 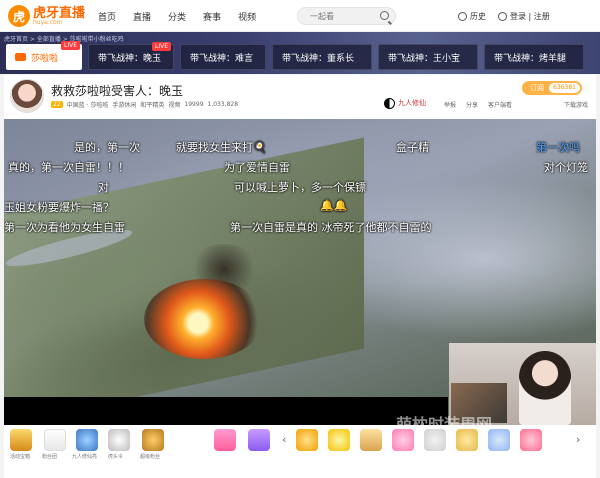 What do you see at coordinates (530, 58) in the screenshot?
I see `tab-label: 带飞战神：烤羊腿` at bounding box center [530, 58].